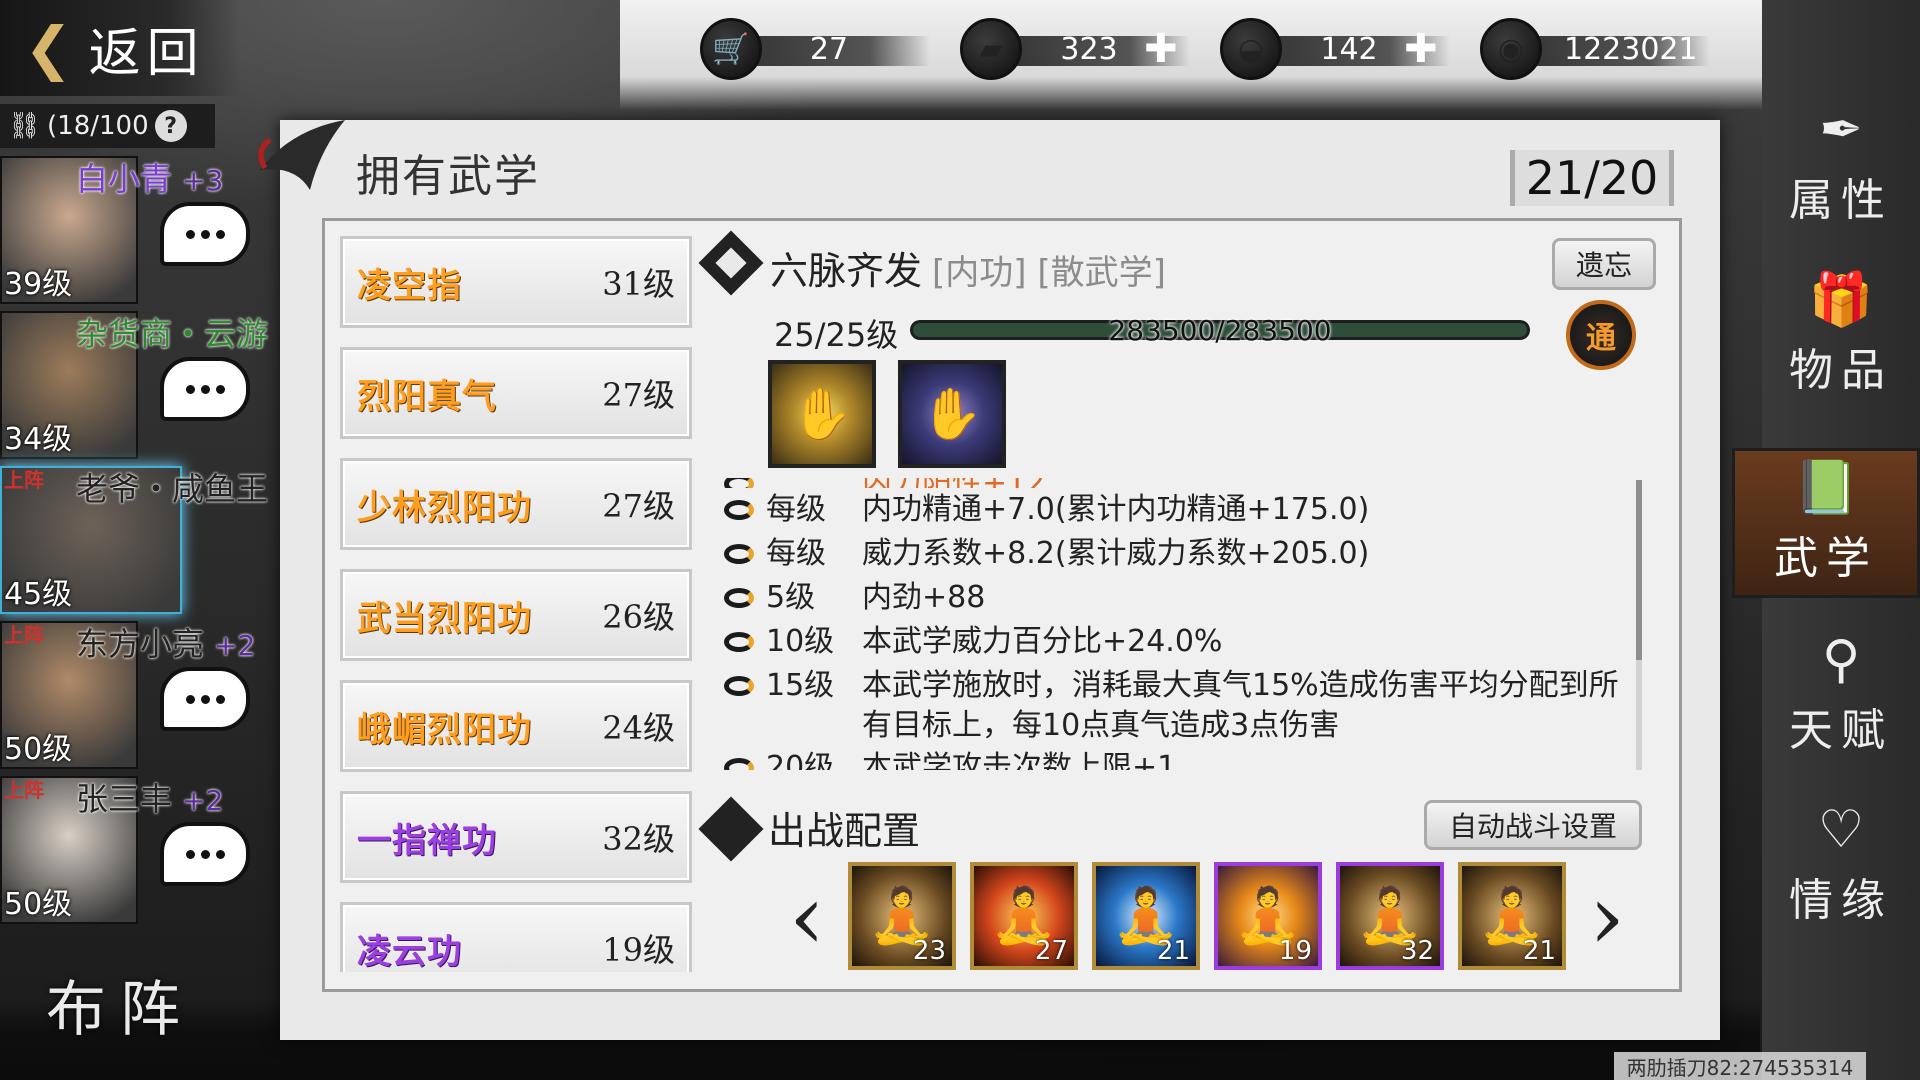  I want to click on silver-ingot-icon: ◒, so click(1251, 49).